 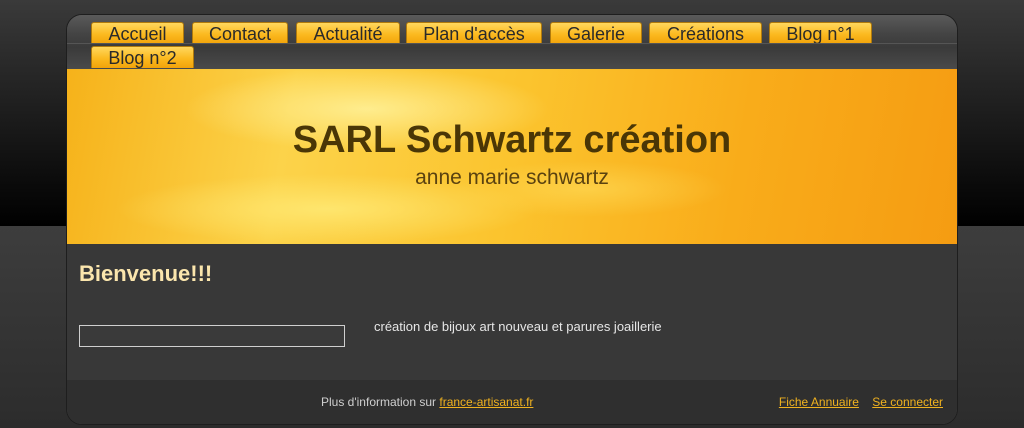 I want to click on page-heading: Bienvenue!!!, so click(x=146, y=273).